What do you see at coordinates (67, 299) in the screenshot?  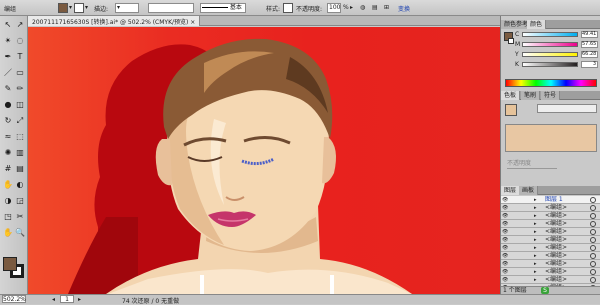 I see `artboard-number: 1` at bounding box center [67, 299].